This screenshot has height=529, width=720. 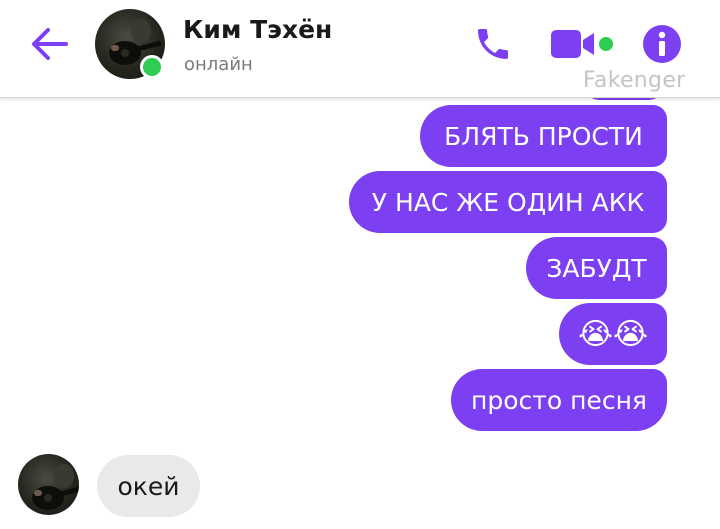 I want to click on back-button, so click(x=49, y=44).